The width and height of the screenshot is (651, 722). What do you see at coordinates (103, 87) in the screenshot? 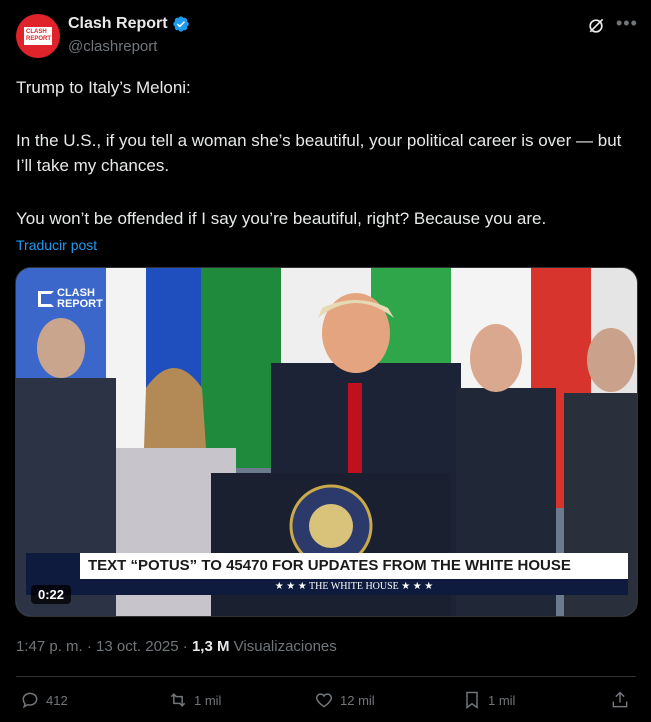
I see `tweet-paragraph: Trump to Italy’s Meloni:` at bounding box center [103, 87].